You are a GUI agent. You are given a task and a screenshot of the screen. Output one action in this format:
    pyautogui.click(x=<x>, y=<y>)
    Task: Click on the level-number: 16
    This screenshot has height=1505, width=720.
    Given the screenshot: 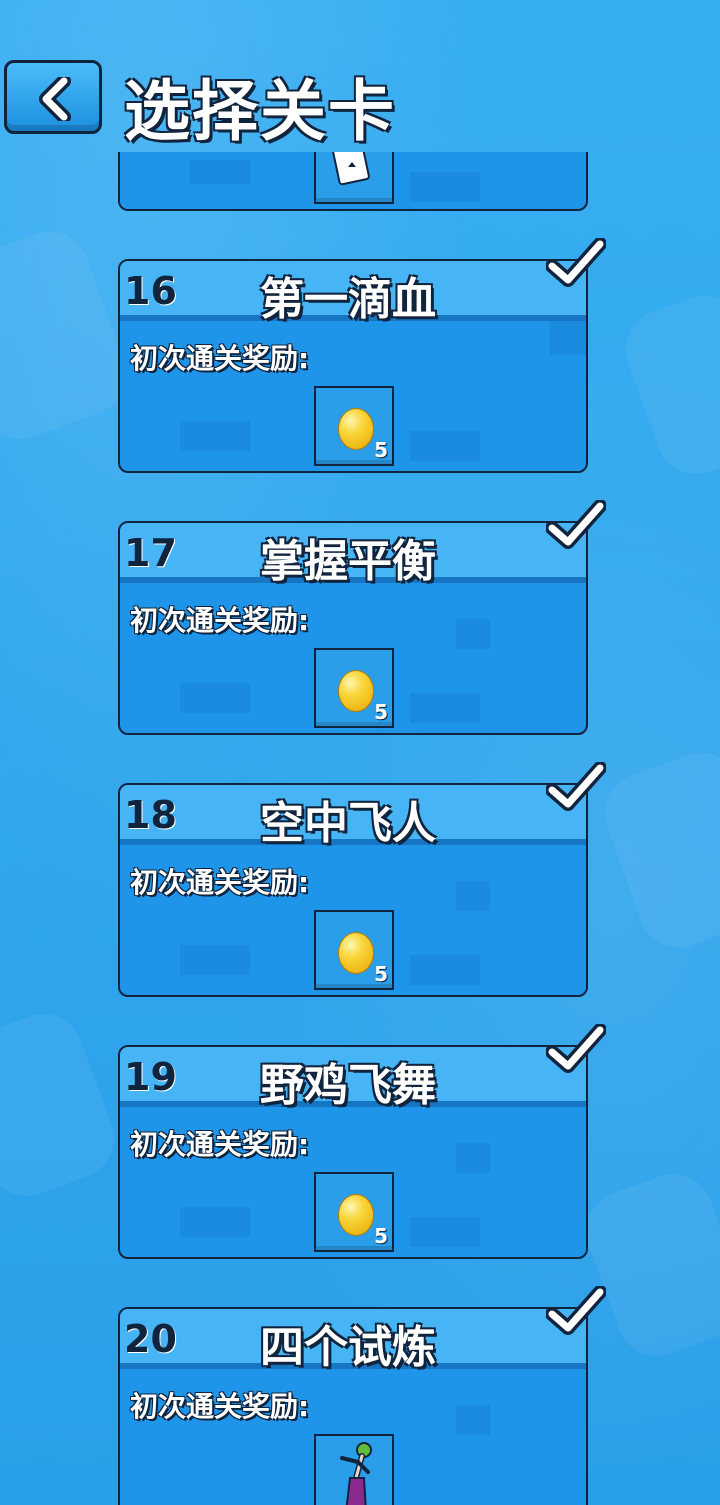 What is the action you would take?
    pyautogui.click(x=150, y=291)
    